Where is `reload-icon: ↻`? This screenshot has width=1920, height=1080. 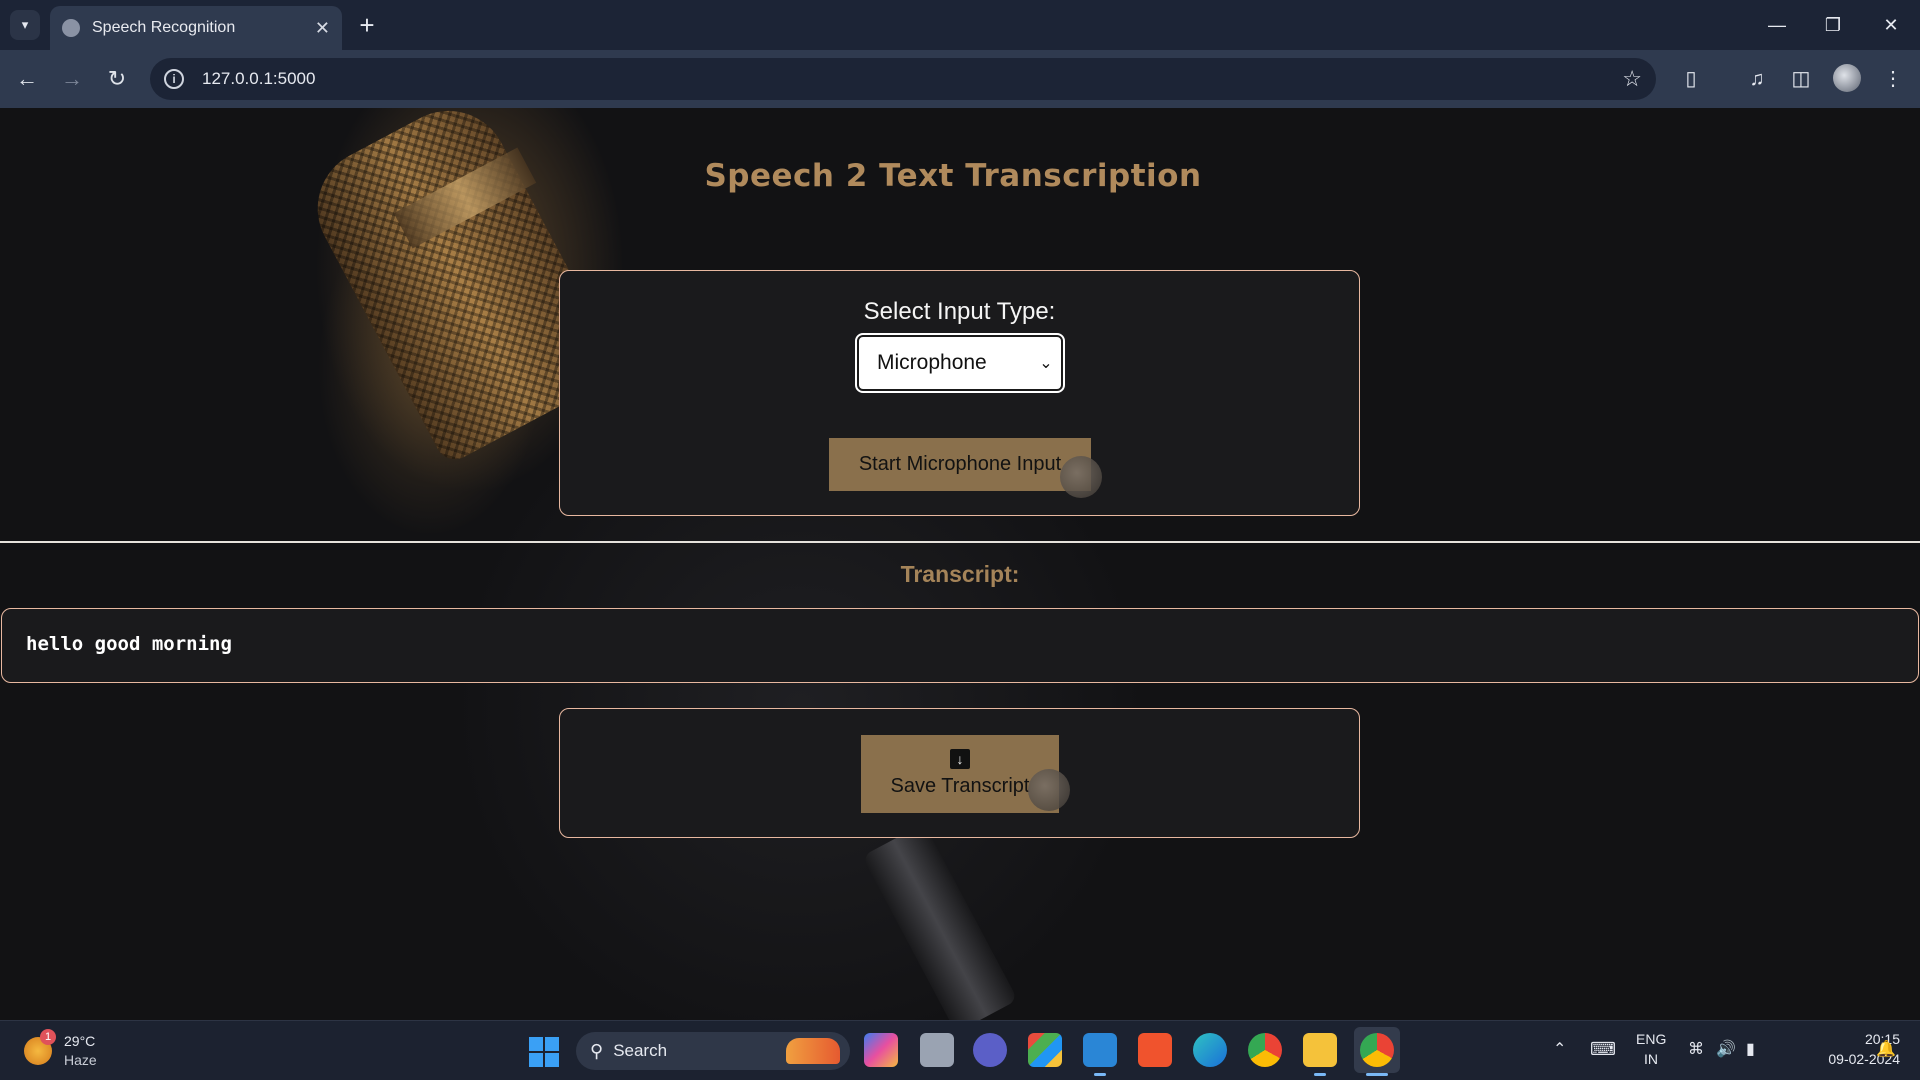 reload-icon: ↻ is located at coordinates (117, 79).